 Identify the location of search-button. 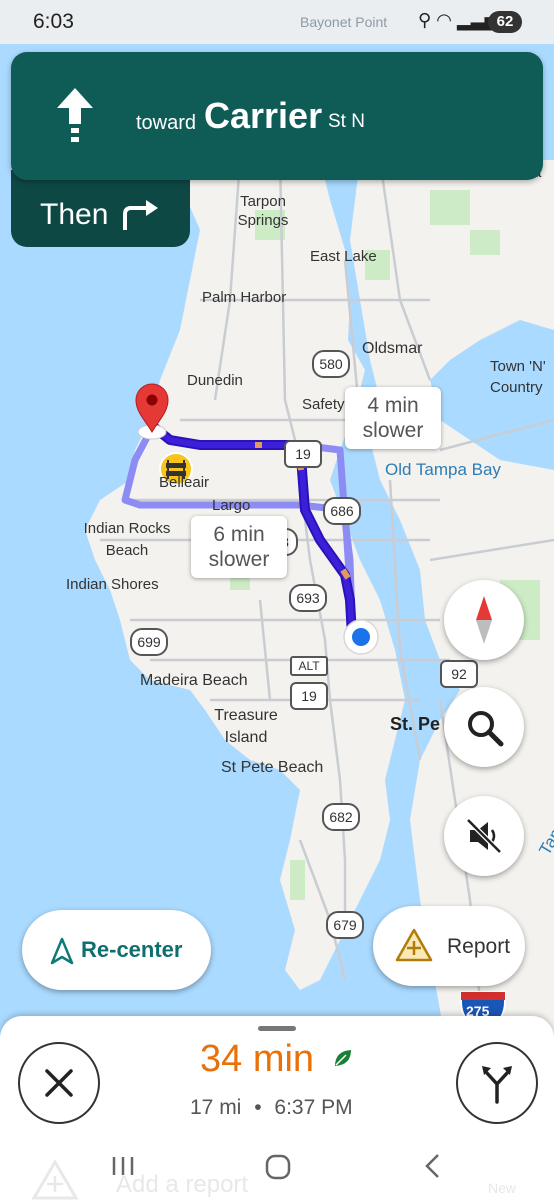
(484, 727).